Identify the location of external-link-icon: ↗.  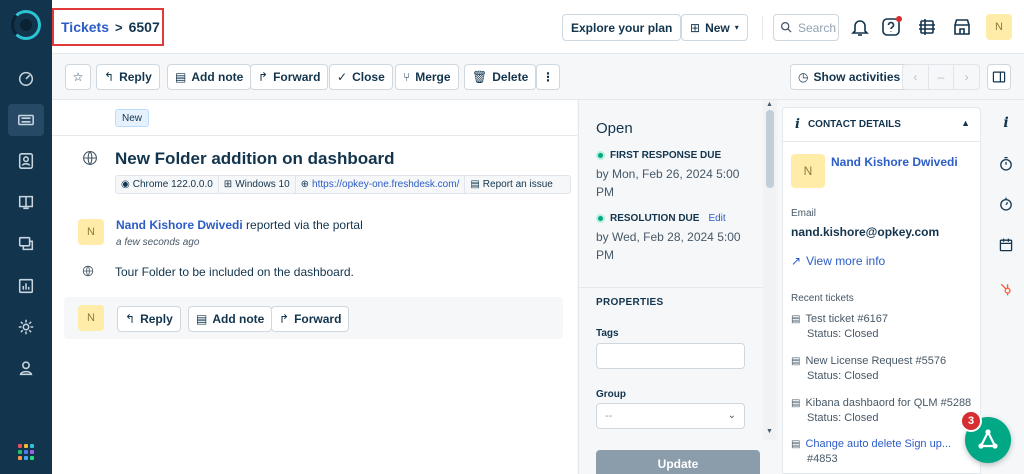
(796, 261).